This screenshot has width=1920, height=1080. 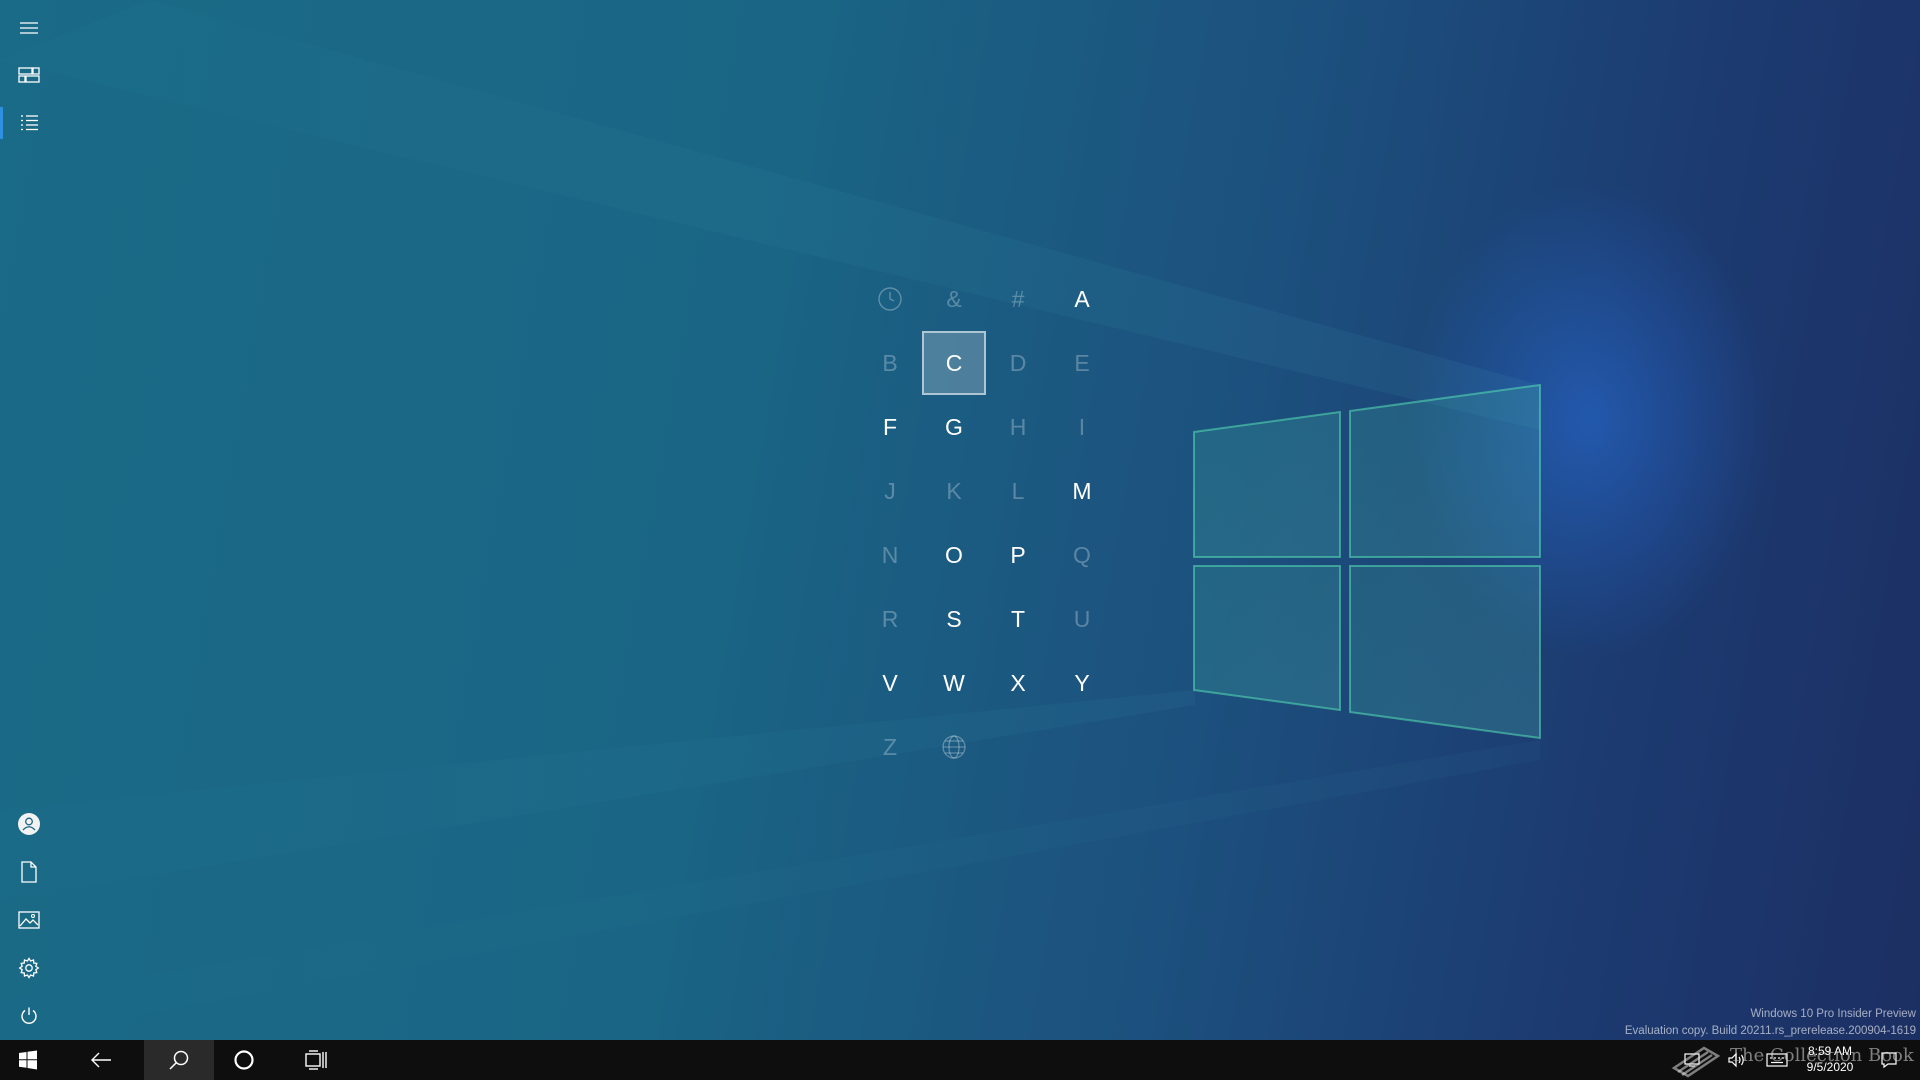 I want to click on cortana-button, so click(x=244, y=1060).